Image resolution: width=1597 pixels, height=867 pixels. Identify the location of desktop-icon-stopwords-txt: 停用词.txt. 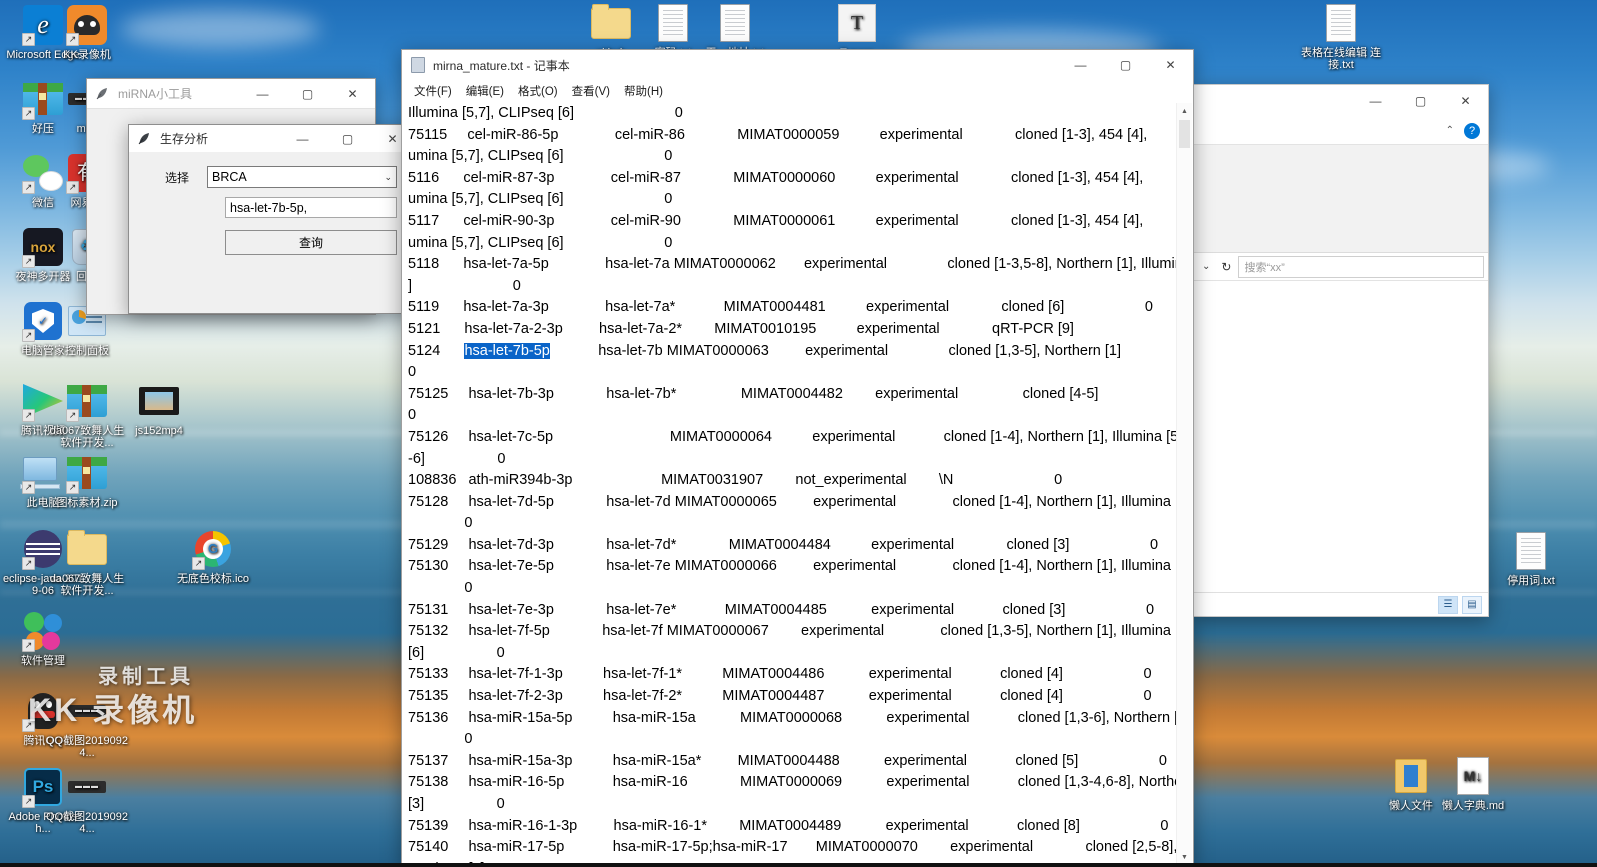
(1531, 558).